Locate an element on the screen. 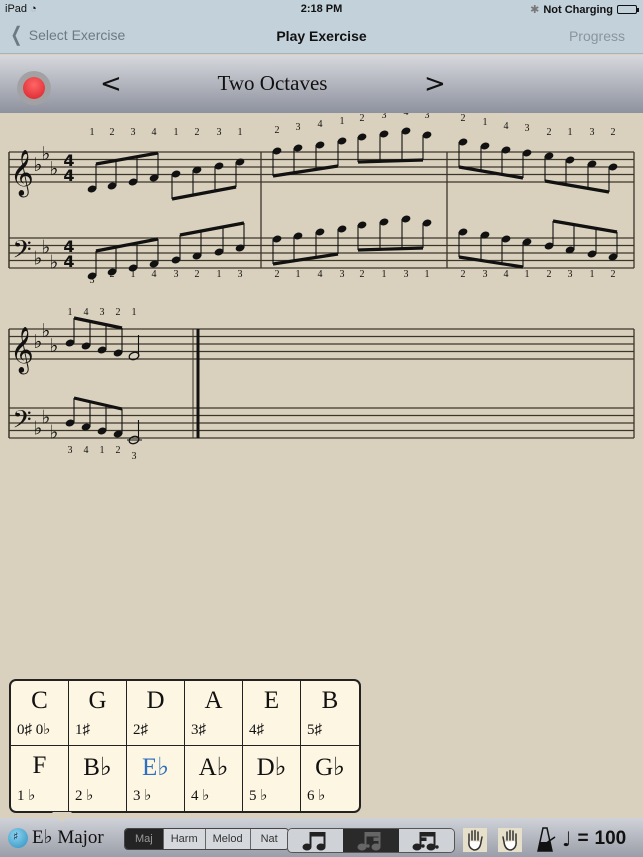 The height and width of the screenshot is (857, 643). key-button: E♭ 3 ♭ is located at coordinates (156, 778).